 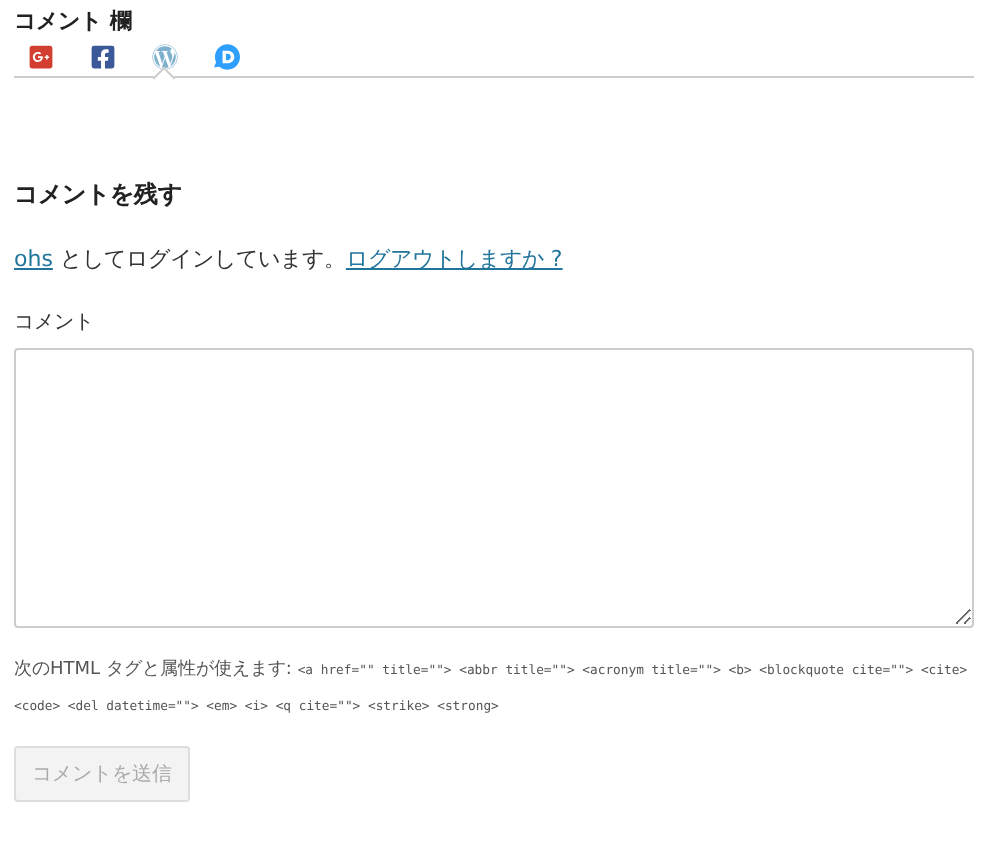 I want to click on login-status-text: ohs としてログインしています。ログアウトしますか ?, so click(x=289, y=260).